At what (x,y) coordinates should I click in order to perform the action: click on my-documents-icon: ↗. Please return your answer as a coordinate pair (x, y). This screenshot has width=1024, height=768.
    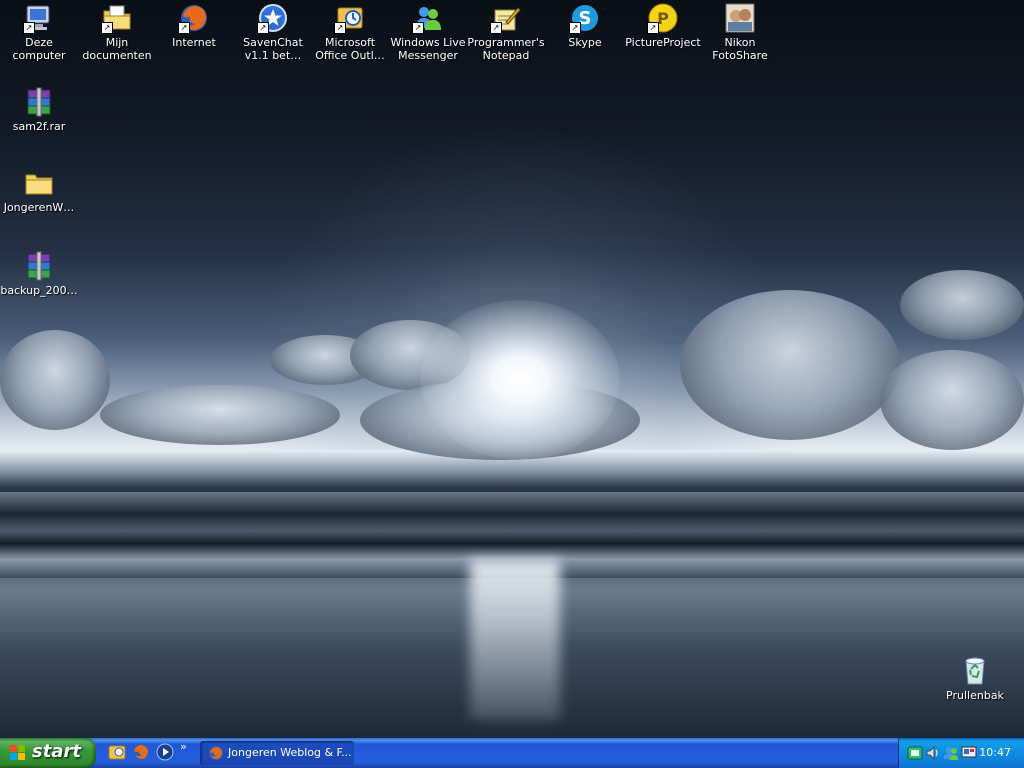
    Looking at the image, I should click on (117, 18).